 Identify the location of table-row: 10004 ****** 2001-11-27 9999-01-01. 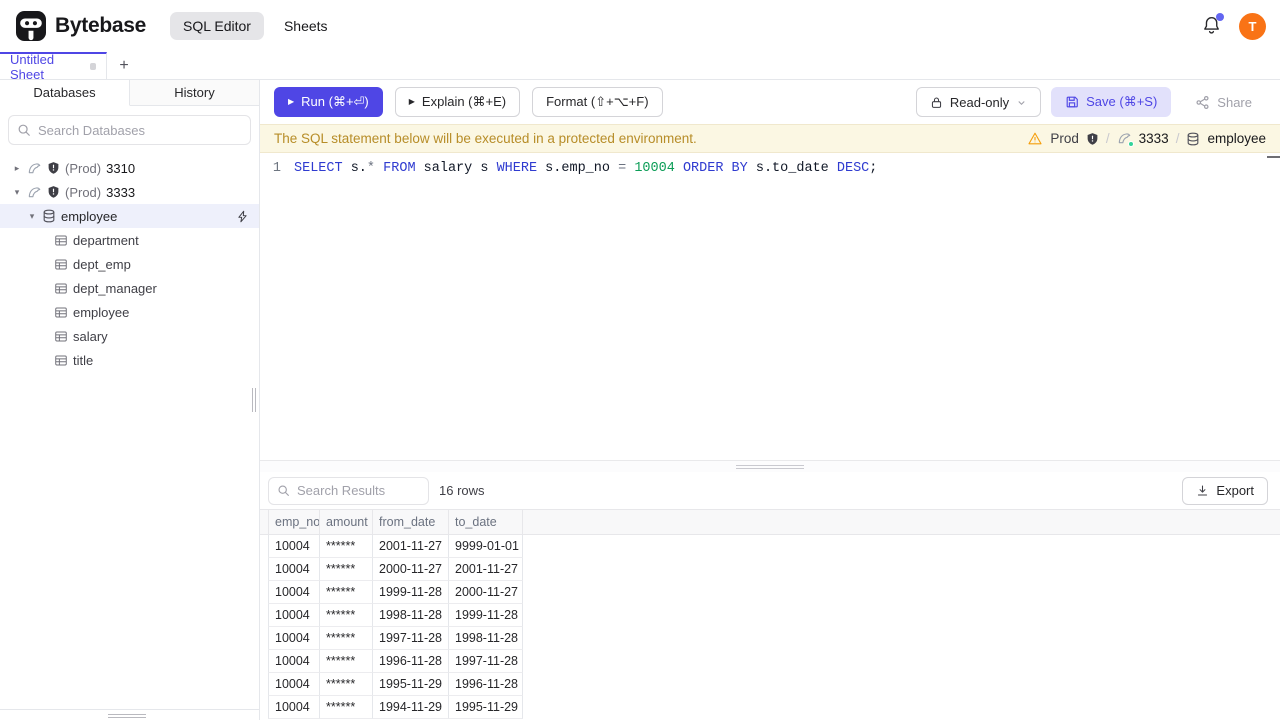
(774, 546).